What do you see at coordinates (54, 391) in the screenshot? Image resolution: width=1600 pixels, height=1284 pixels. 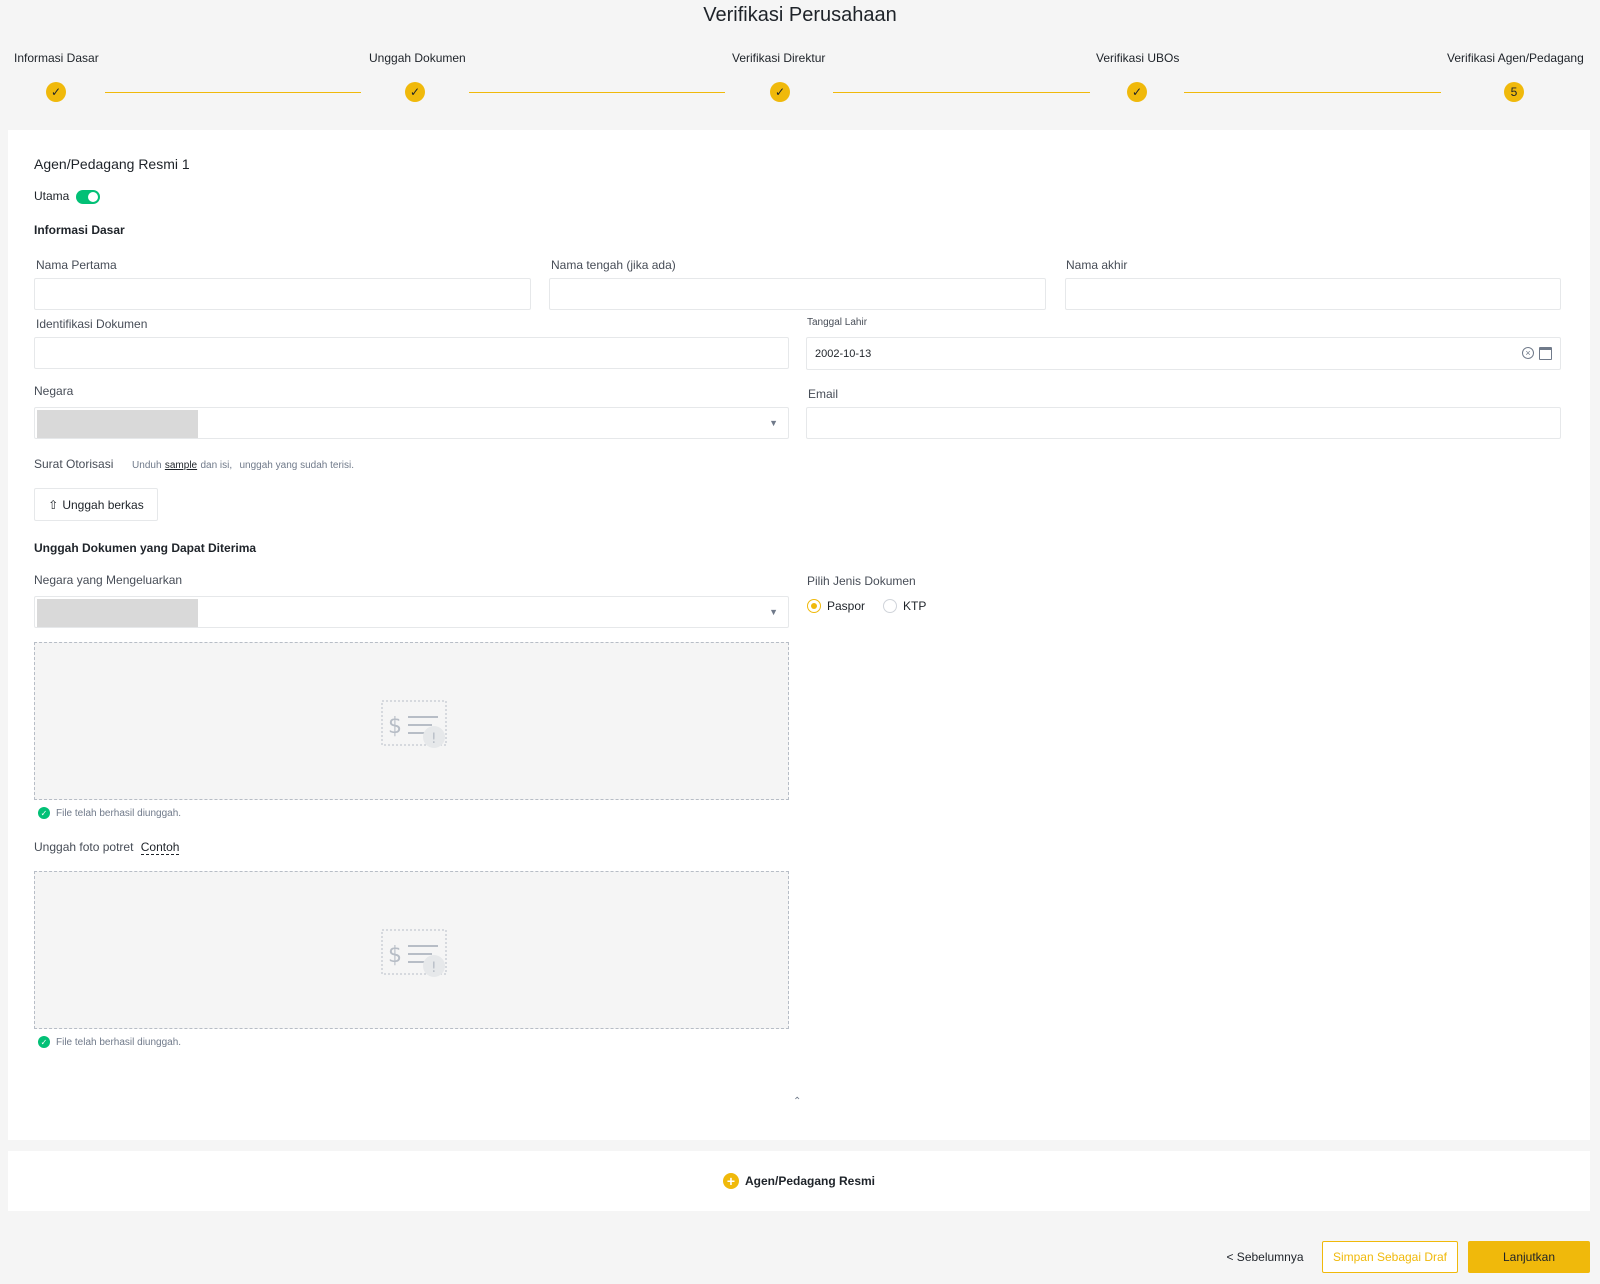 I see `country-label: Negara` at bounding box center [54, 391].